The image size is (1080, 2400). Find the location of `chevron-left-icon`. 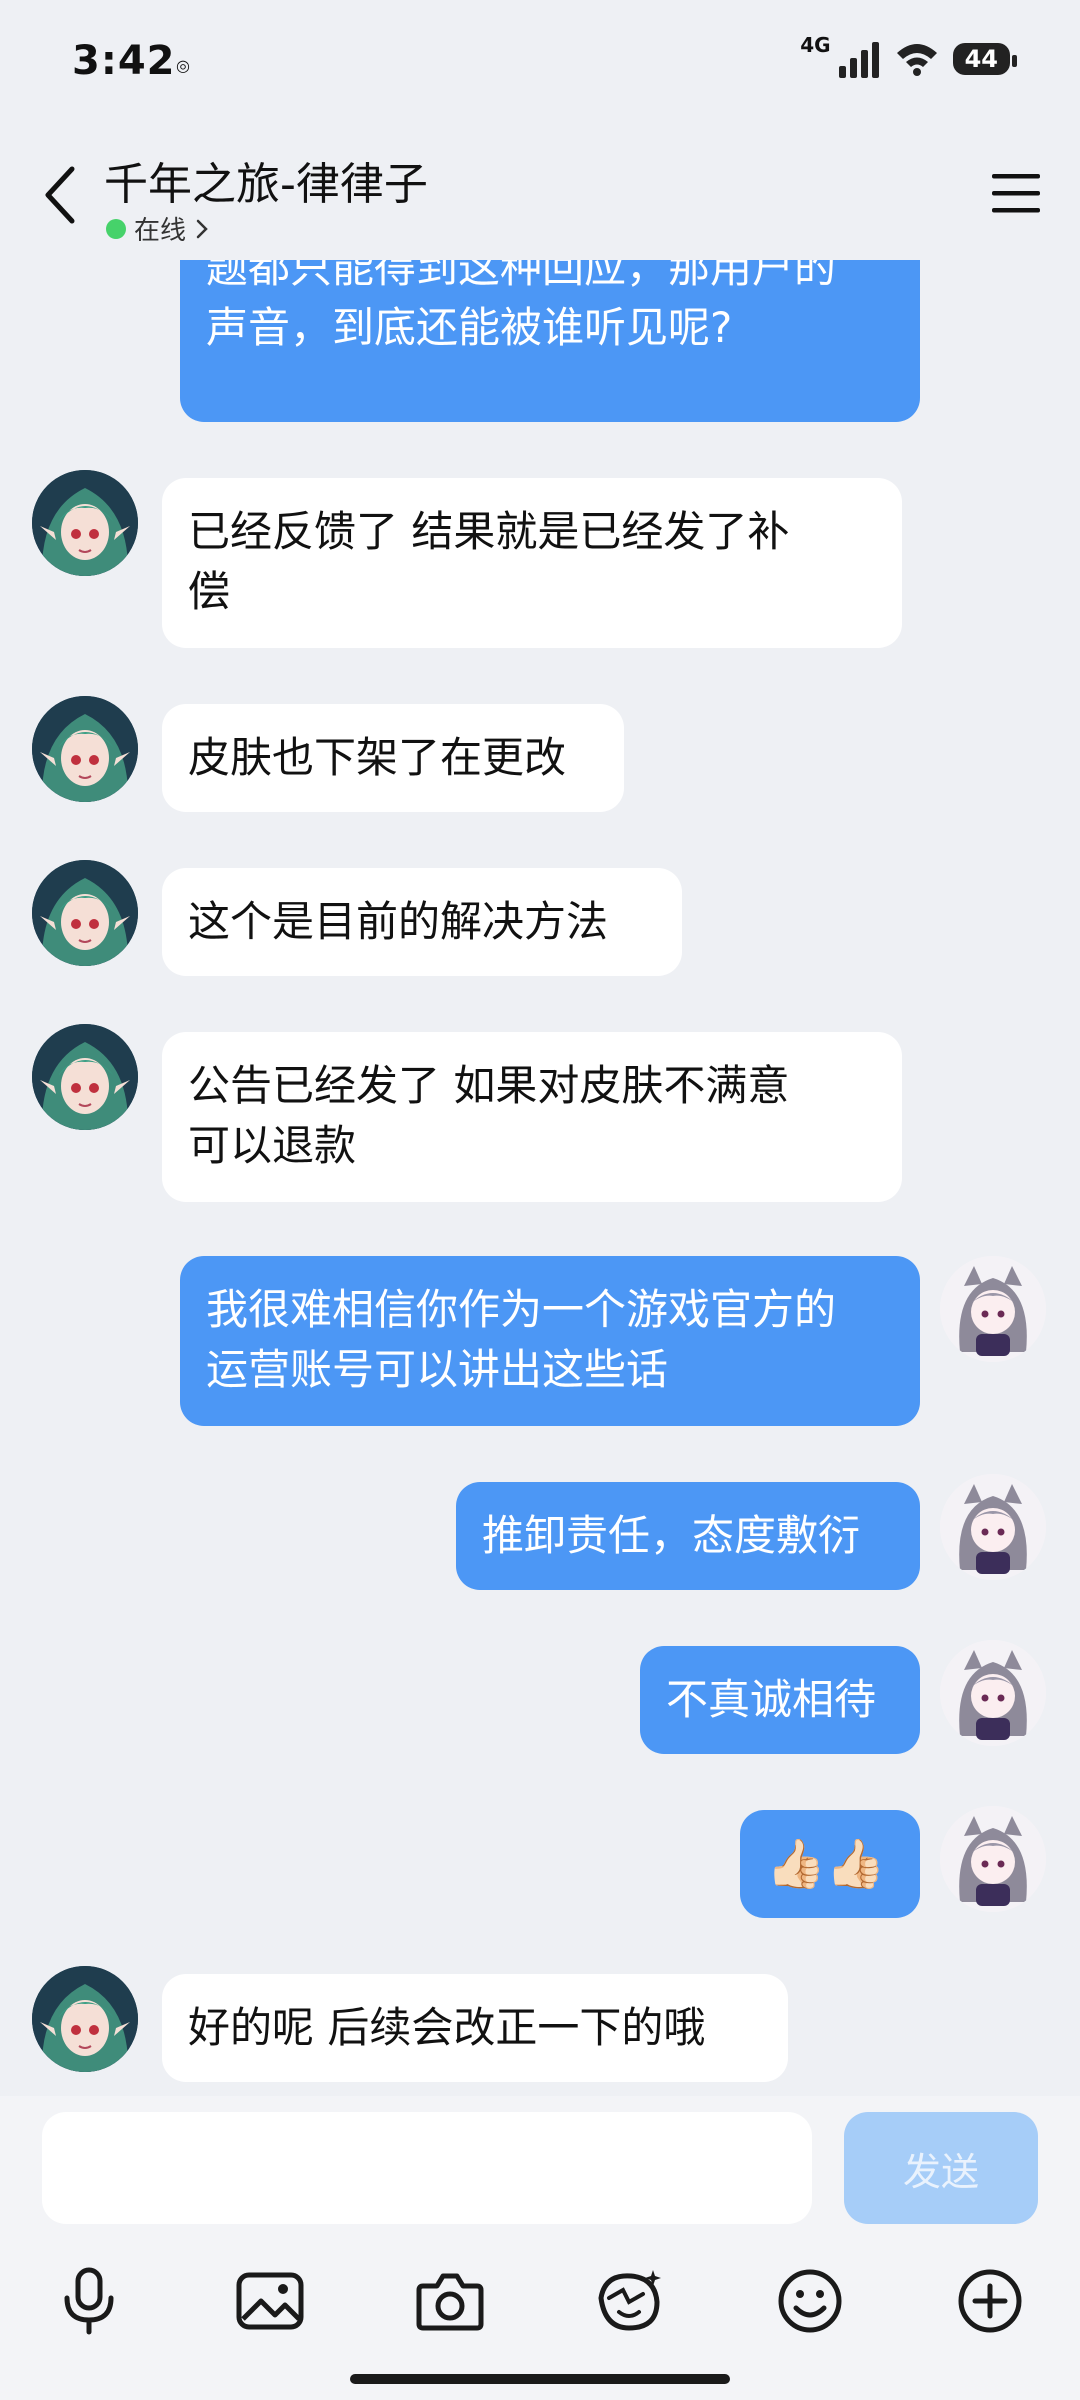

chevron-left-icon is located at coordinates (60, 195).